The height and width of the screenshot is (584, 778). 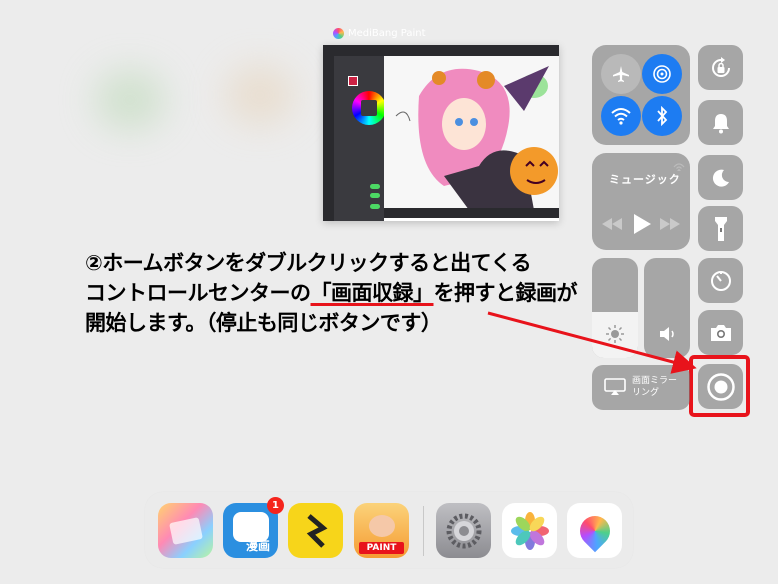 I want to click on medibang-paint-glyph, so click(x=594, y=530).